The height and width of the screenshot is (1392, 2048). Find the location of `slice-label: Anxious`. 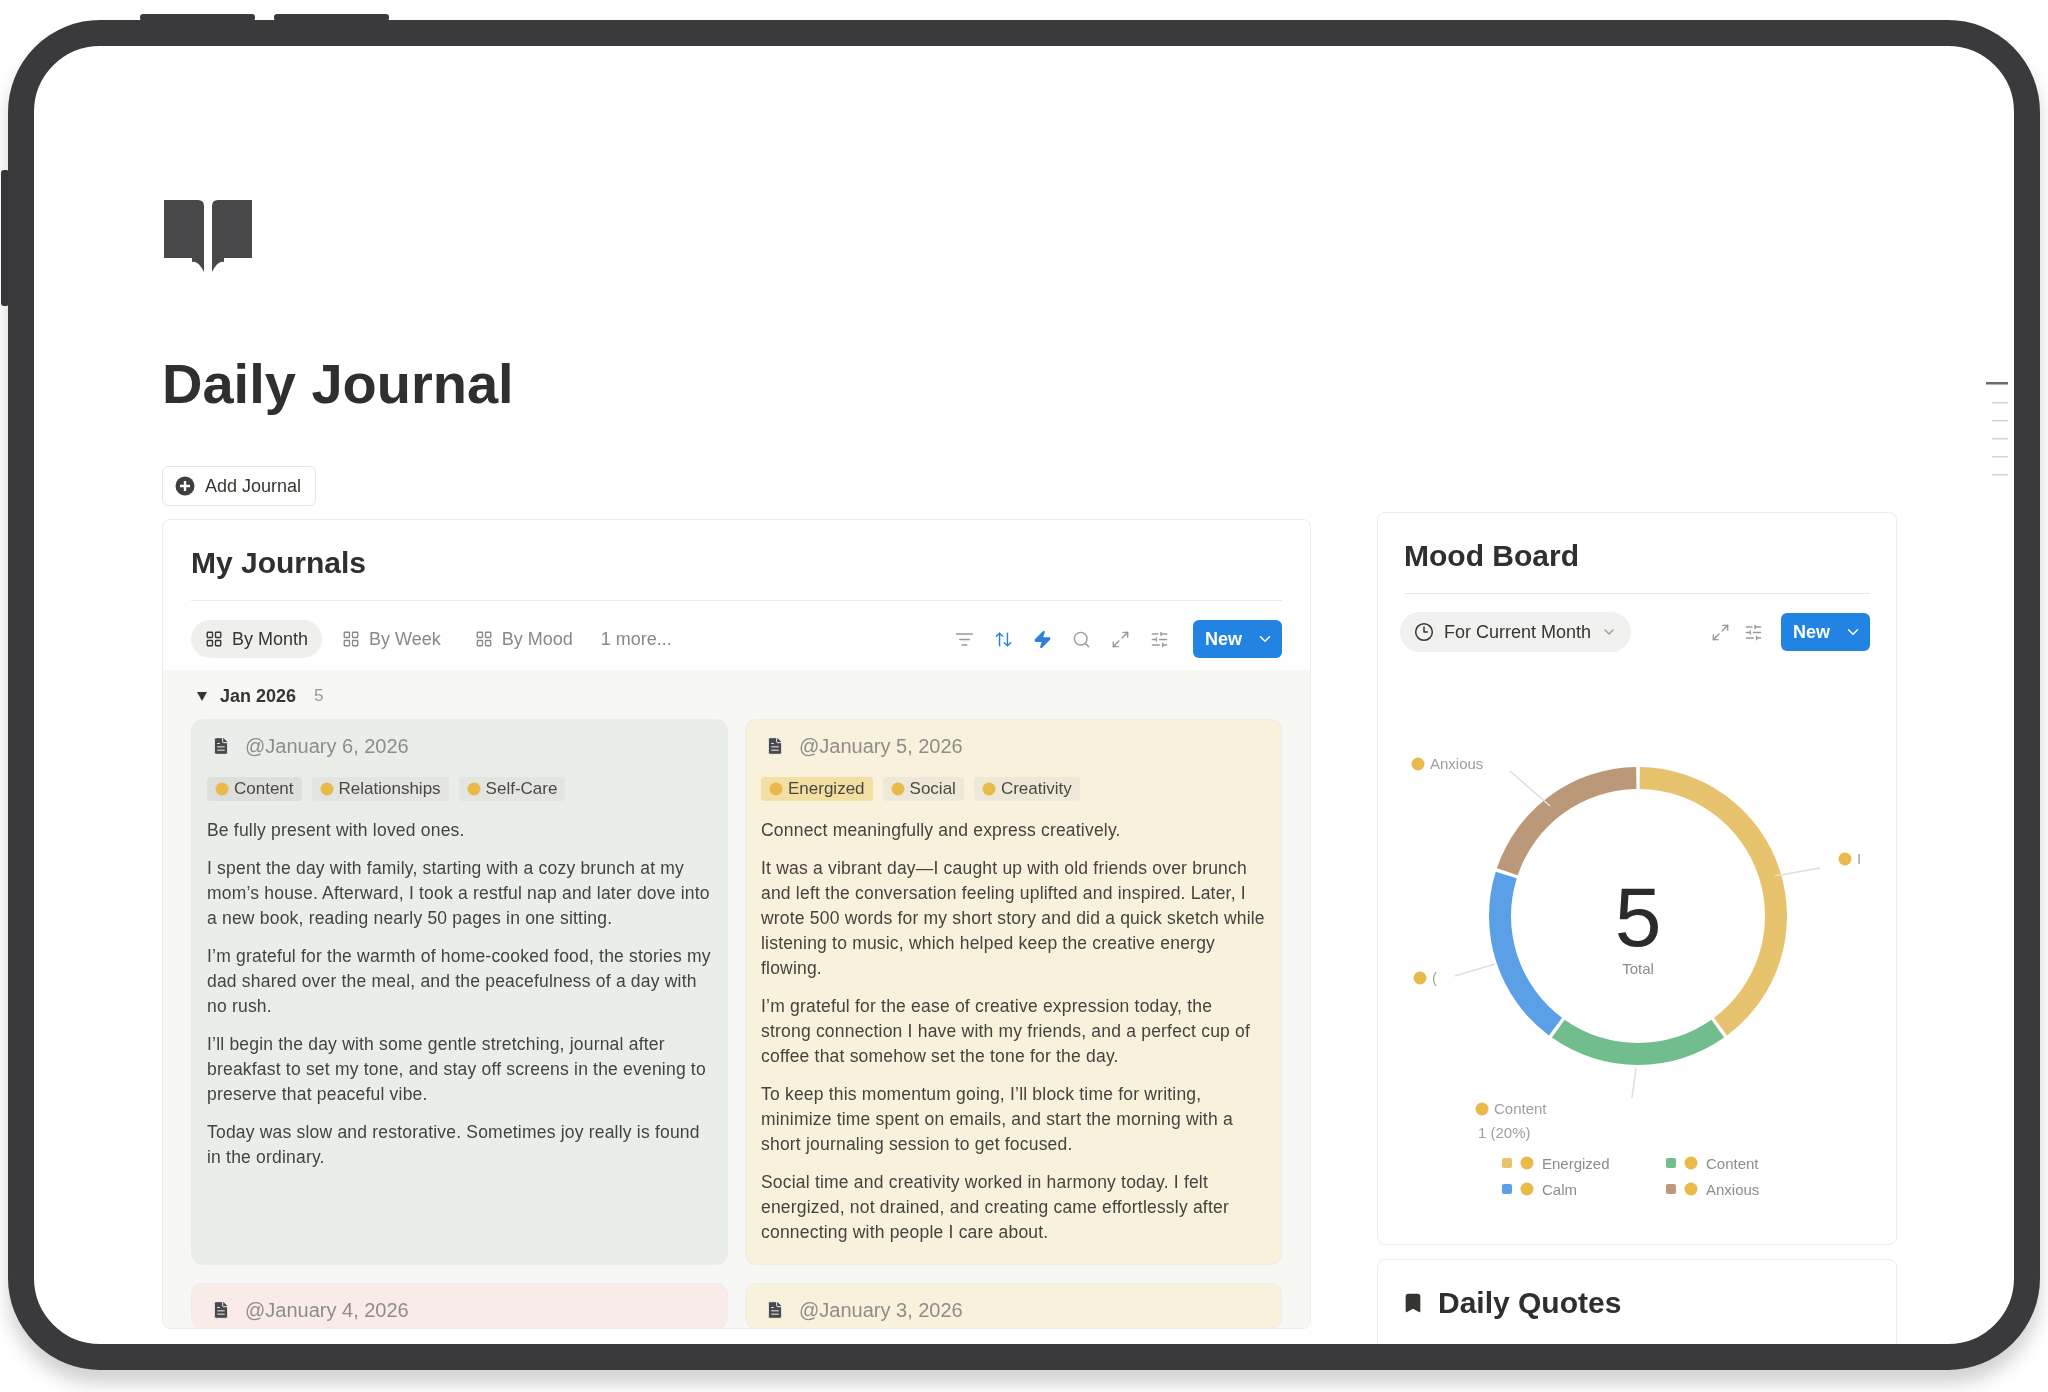

slice-label: Anxious is located at coordinates (1457, 763).